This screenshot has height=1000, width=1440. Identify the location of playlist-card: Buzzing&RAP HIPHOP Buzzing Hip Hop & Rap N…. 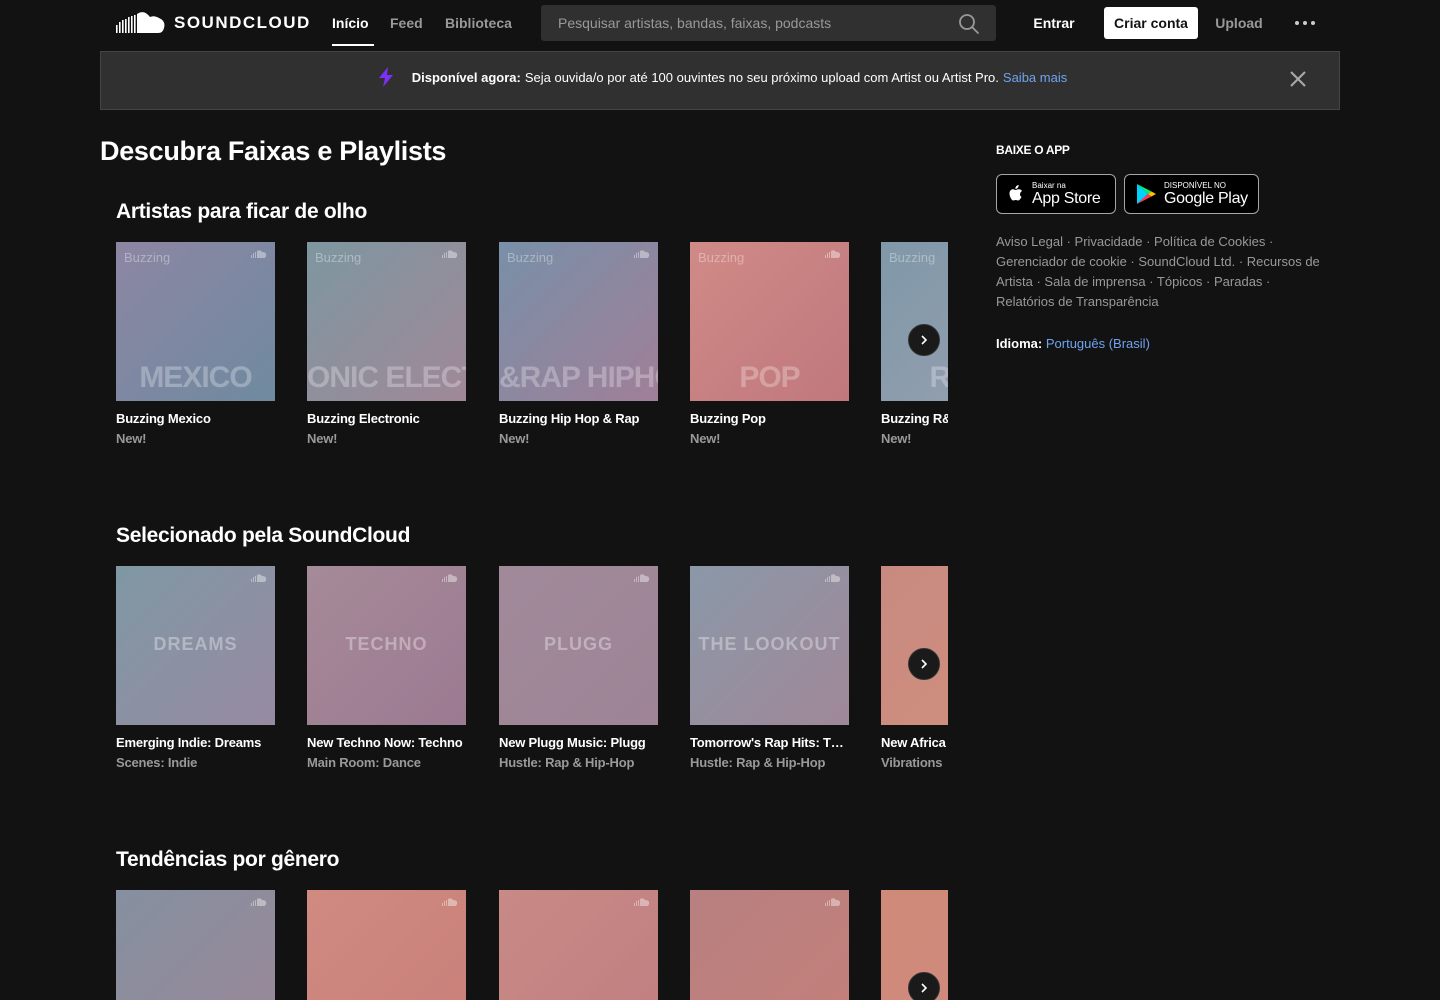
(578, 344).